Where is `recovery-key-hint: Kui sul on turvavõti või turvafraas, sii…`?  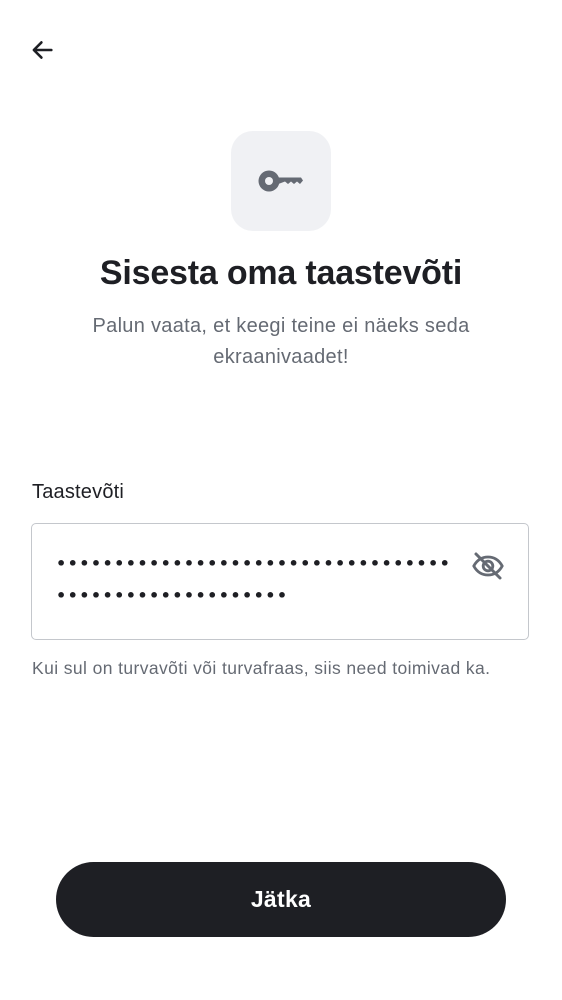
recovery-key-hint: Kui sul on turvavõti või turvafraas, sii… is located at coordinates (261, 668).